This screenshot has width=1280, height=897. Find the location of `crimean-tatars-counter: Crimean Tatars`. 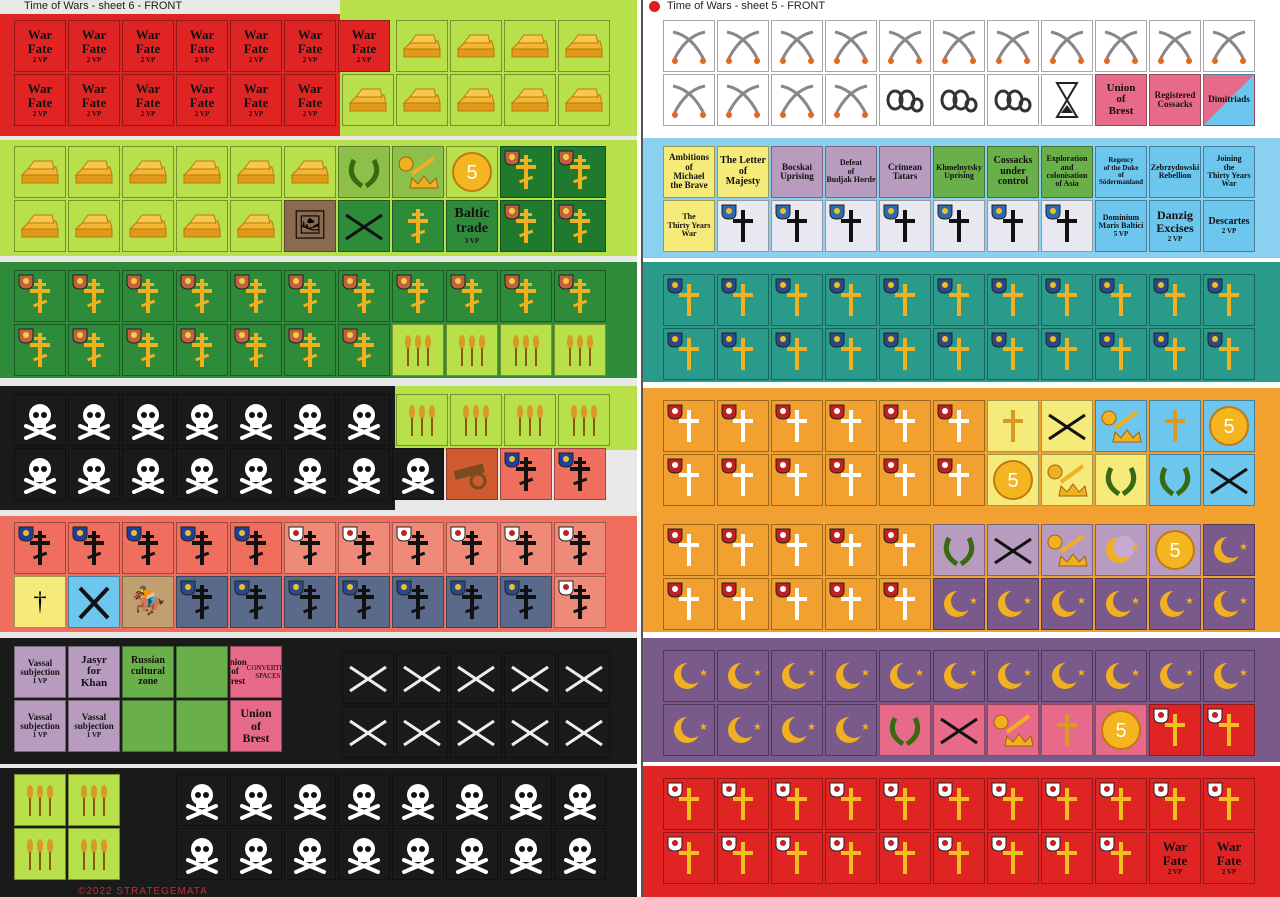

crimean-tatars-counter: Crimean Tatars is located at coordinates (905, 172).